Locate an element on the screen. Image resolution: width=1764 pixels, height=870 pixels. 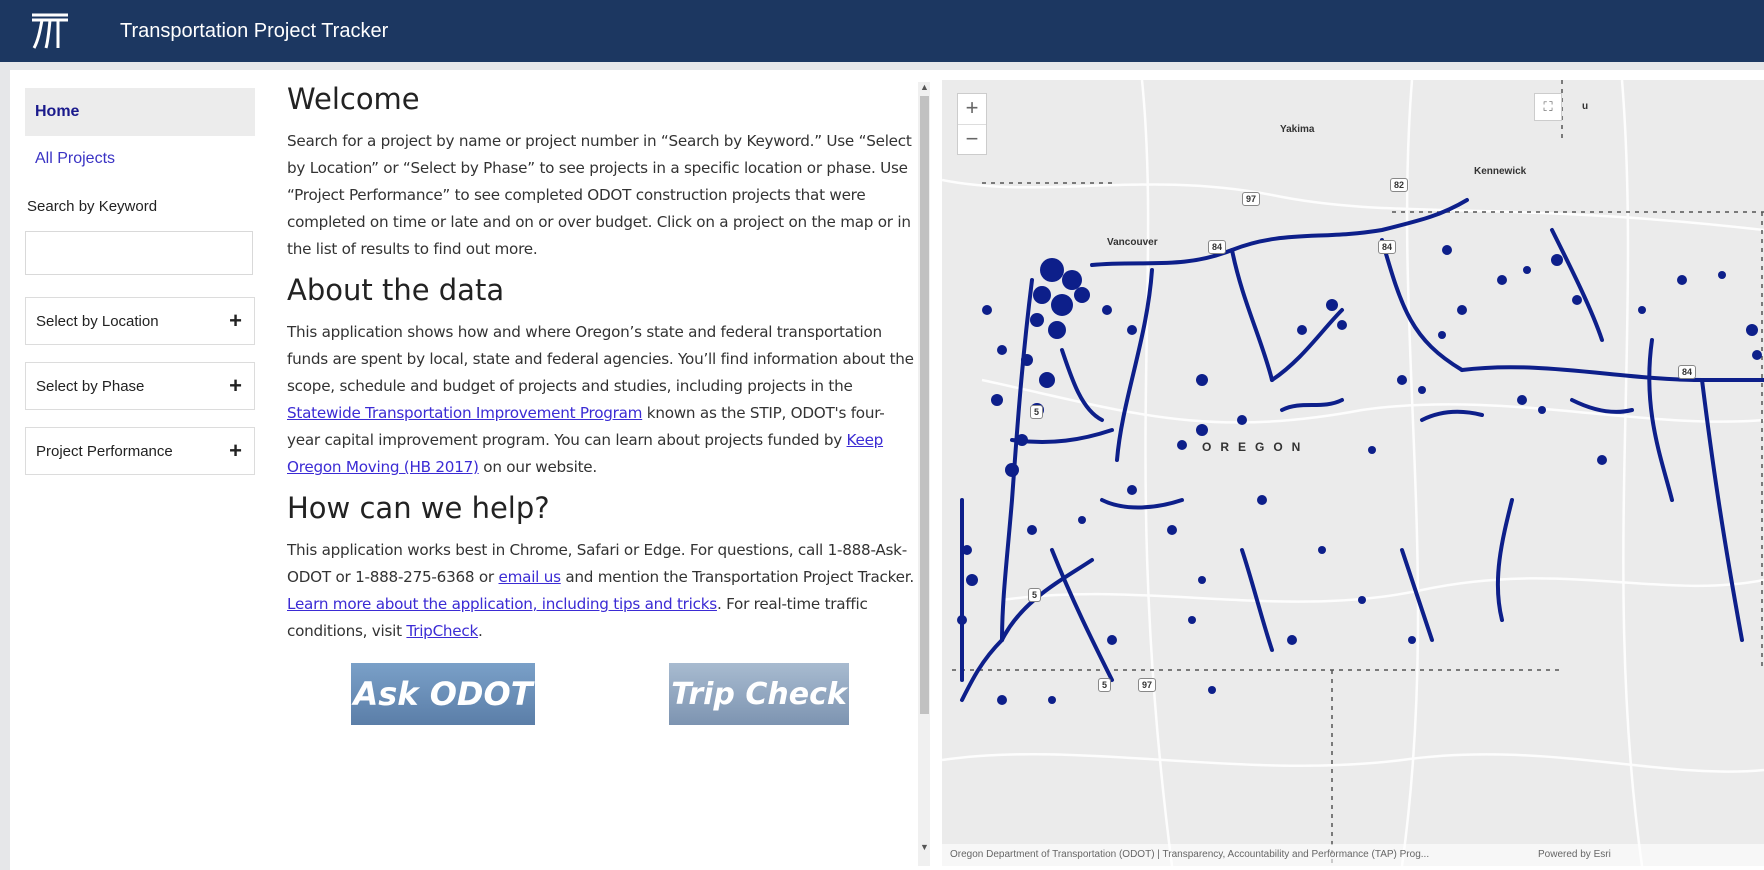
accordion-label: Select by Phase is located at coordinates (90, 386).